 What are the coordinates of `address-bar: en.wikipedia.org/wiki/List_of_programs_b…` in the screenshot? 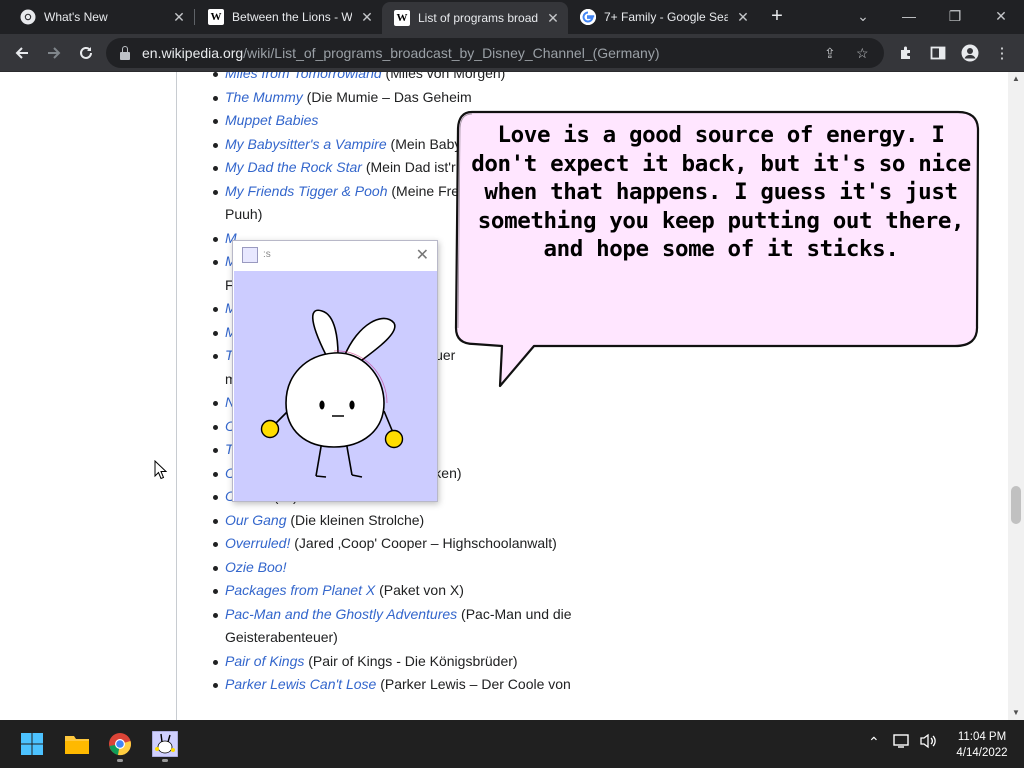 It's located at (495, 53).